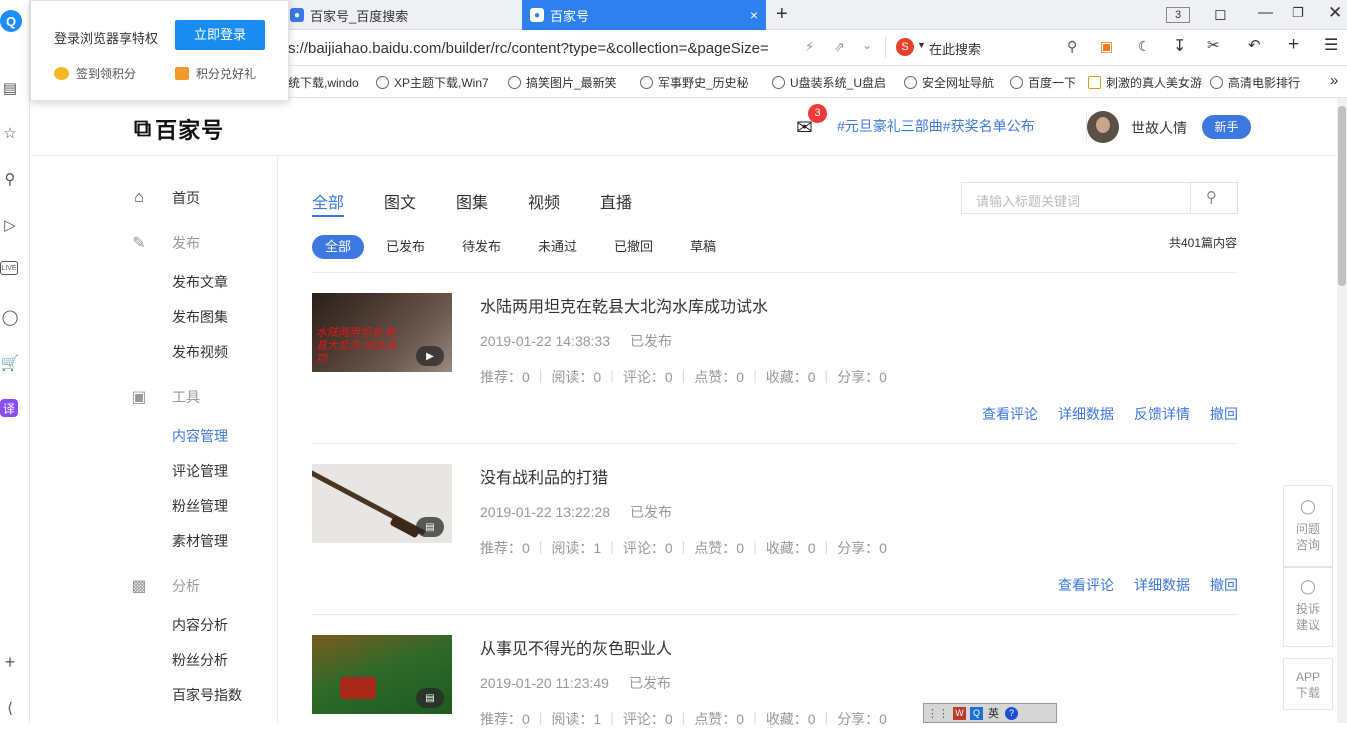  I want to click on cut-icon: ✂, so click(1213, 45).